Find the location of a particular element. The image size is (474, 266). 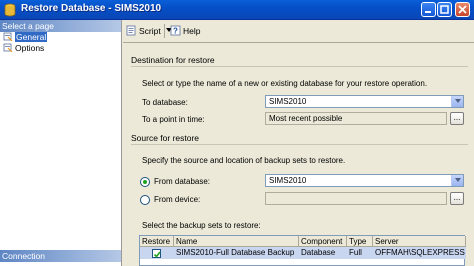

restore-checkbox is located at coordinates (156, 253).